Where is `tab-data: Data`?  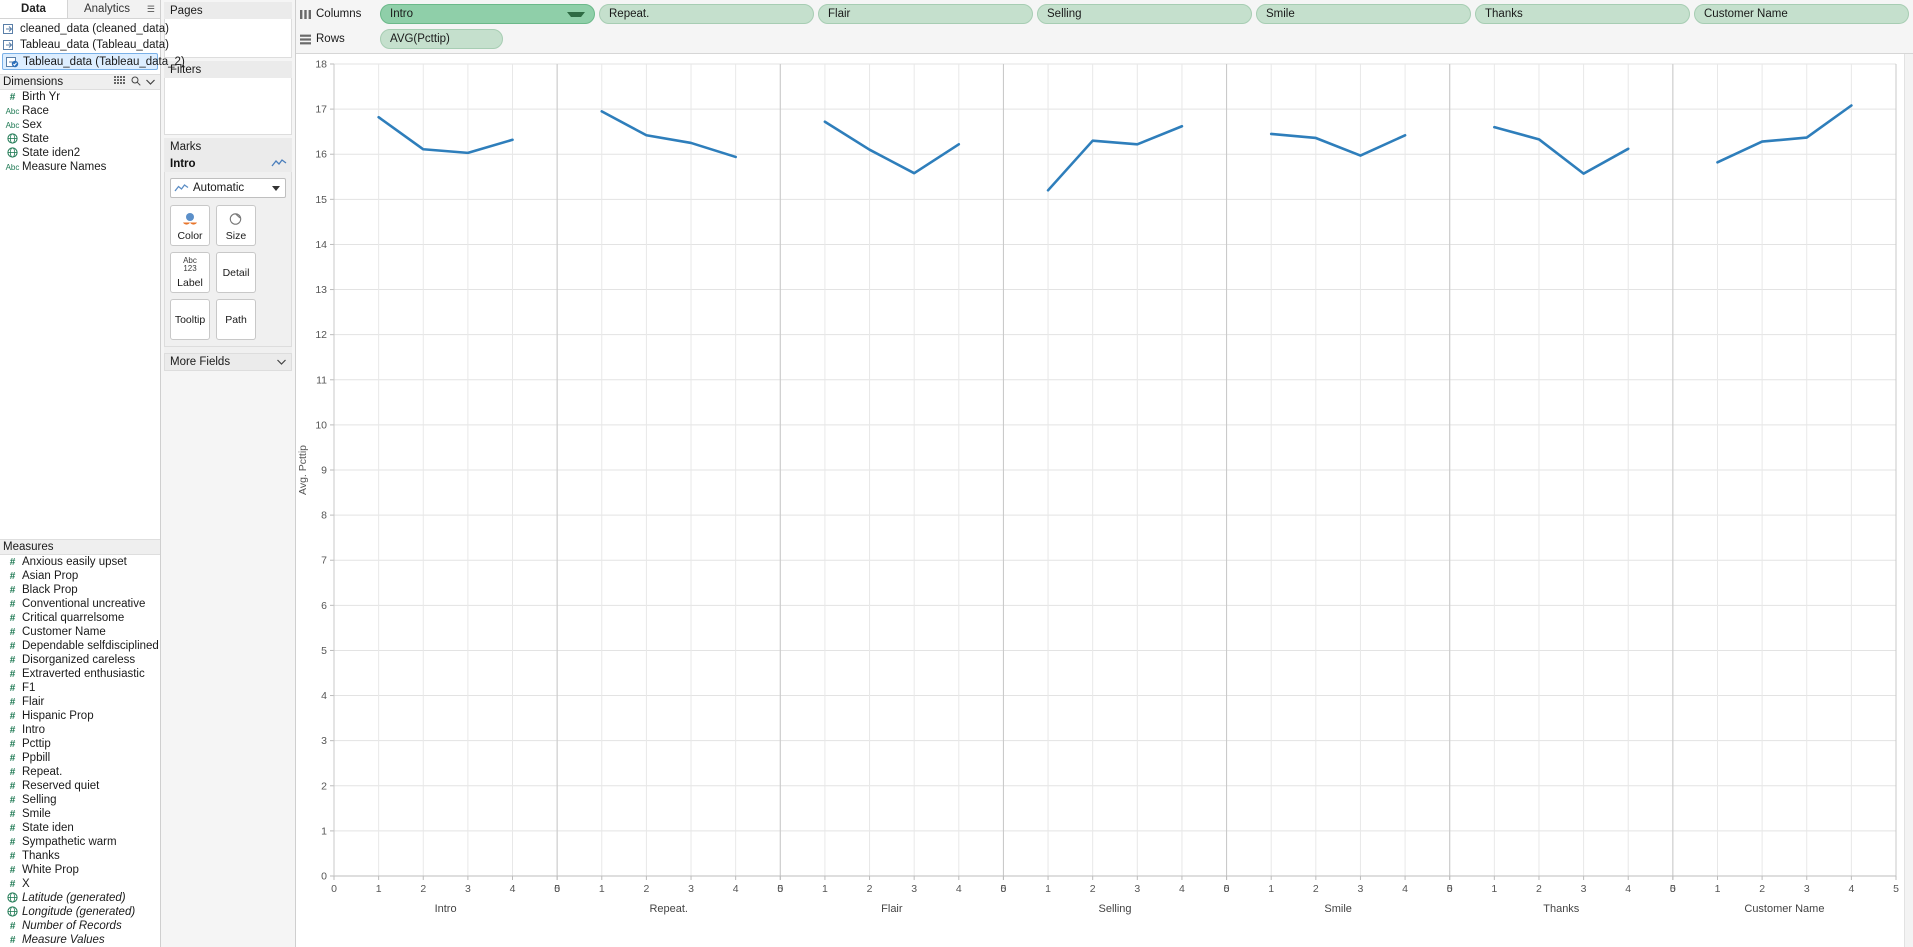
tab-data: Data is located at coordinates (34, 9).